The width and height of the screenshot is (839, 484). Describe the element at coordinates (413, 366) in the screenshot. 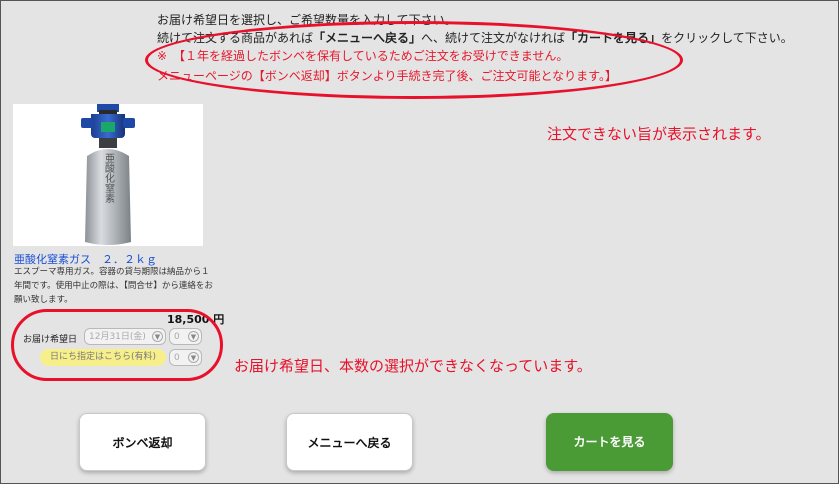

I see `selection-disabled-annotation: お届け希望日、本数の選択ができなくなっています。` at that location.